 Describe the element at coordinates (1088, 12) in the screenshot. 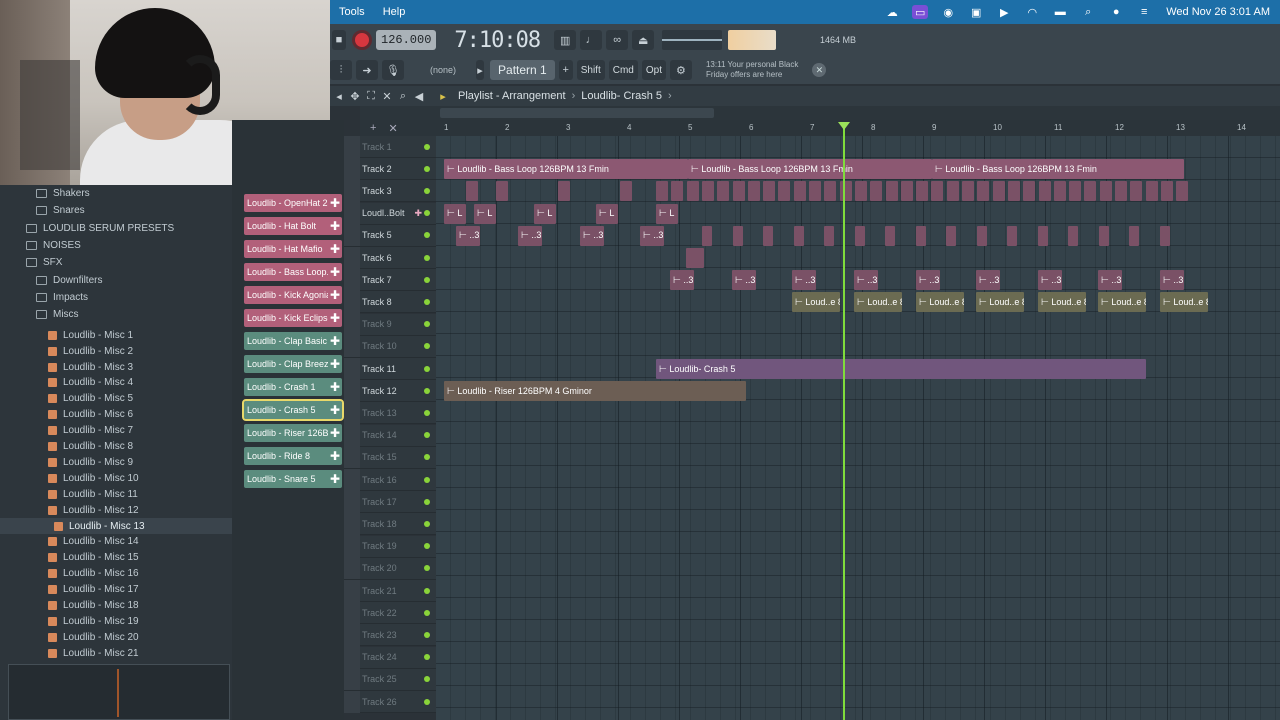

I see `search-icon: ⌕` at that location.